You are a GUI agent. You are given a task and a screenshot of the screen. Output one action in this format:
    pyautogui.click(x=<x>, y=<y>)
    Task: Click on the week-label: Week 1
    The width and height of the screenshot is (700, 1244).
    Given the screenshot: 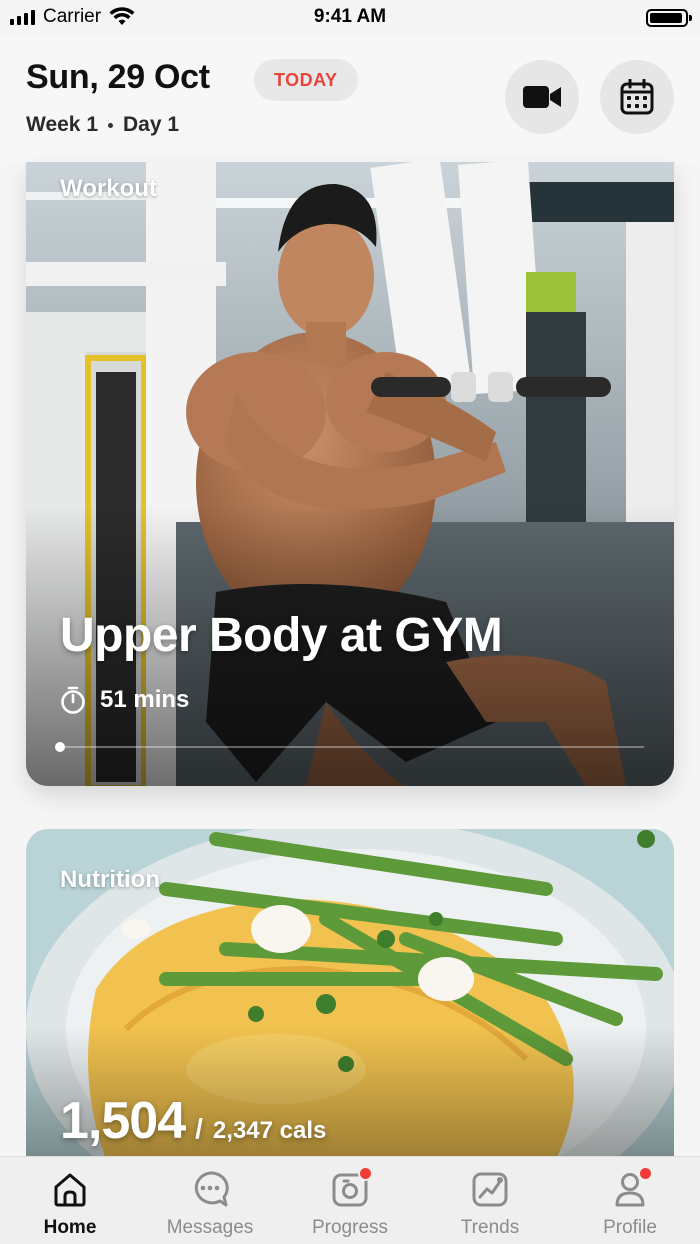 What is the action you would take?
    pyautogui.click(x=62, y=124)
    